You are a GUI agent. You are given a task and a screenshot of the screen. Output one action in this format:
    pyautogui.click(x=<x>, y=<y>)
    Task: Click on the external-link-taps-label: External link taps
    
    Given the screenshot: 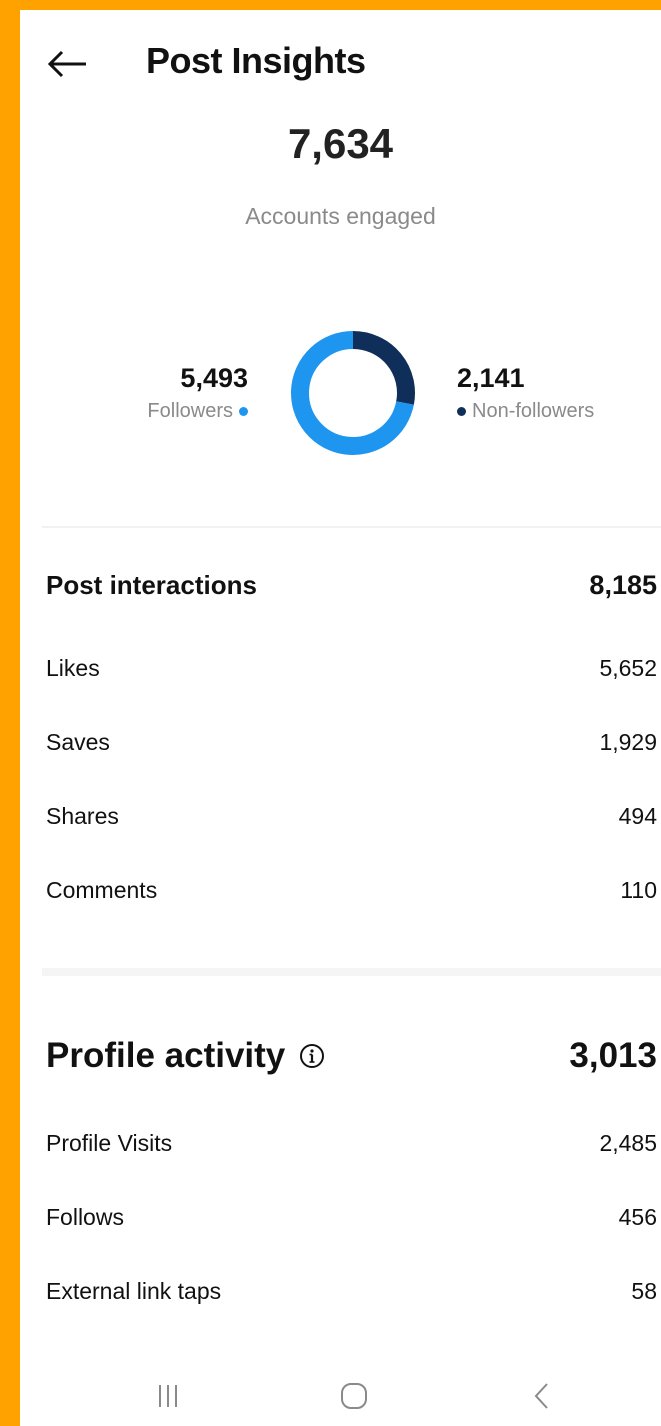 What is the action you would take?
    pyautogui.click(x=134, y=1291)
    